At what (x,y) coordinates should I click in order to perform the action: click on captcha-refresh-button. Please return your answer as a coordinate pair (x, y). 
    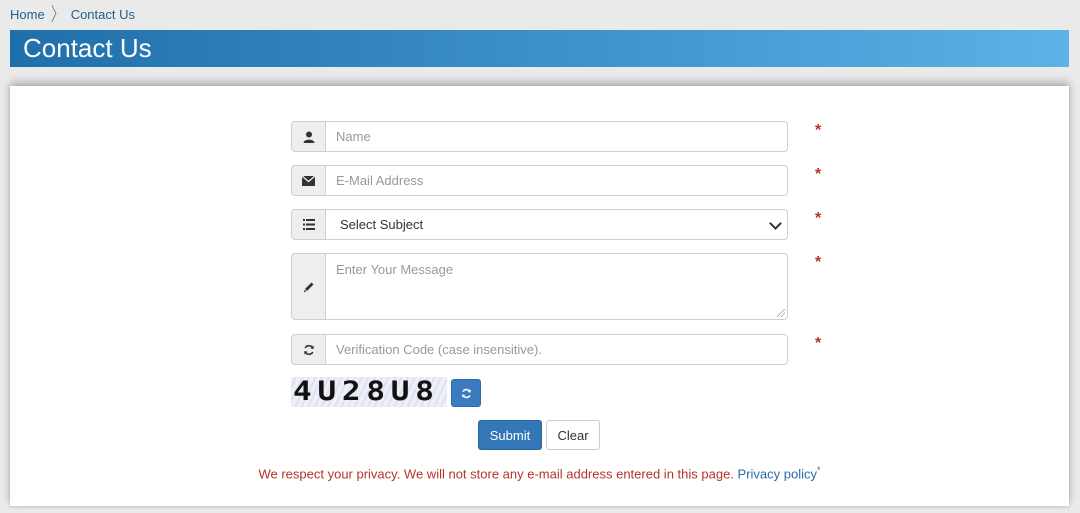
    Looking at the image, I should click on (466, 393).